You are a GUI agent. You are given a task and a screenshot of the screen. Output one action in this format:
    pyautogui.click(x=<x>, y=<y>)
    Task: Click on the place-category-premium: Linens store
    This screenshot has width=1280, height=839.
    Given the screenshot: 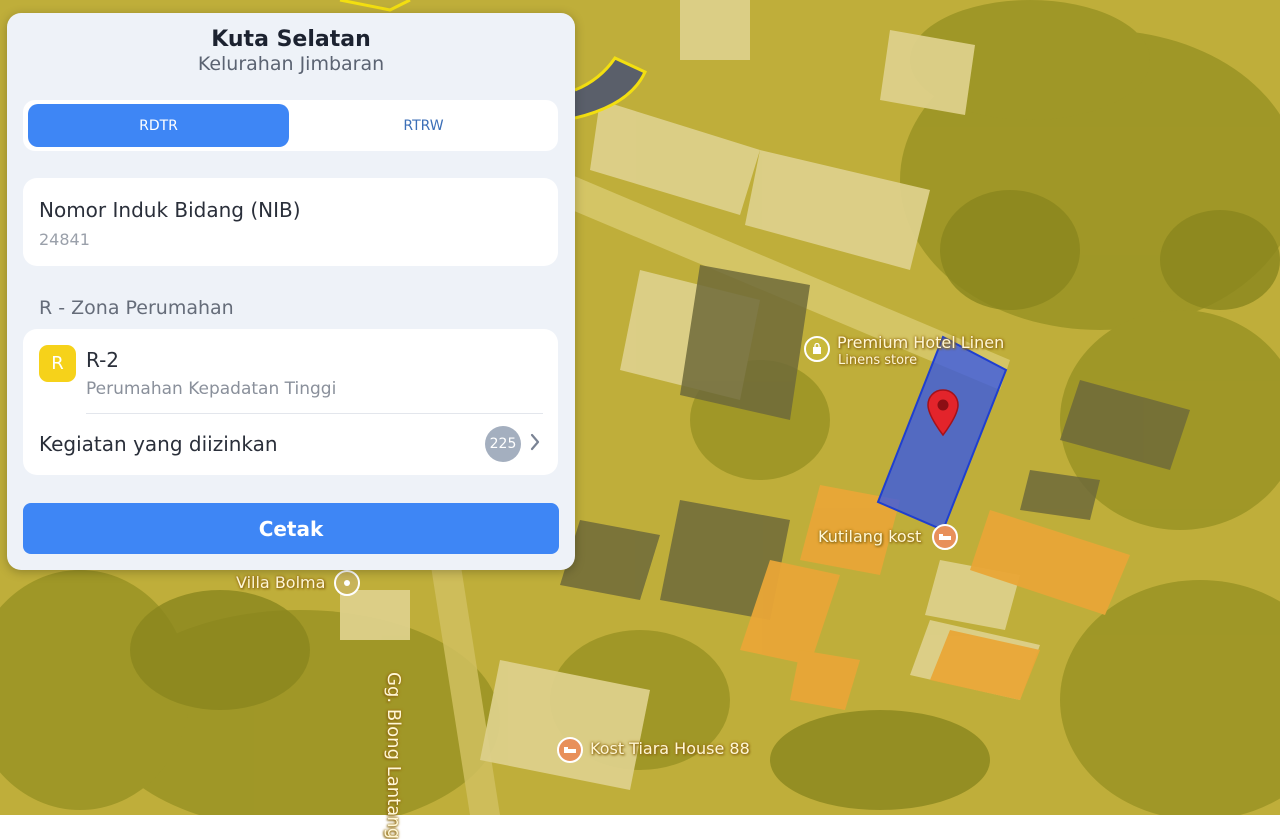 What is the action you would take?
    pyautogui.click(x=878, y=360)
    